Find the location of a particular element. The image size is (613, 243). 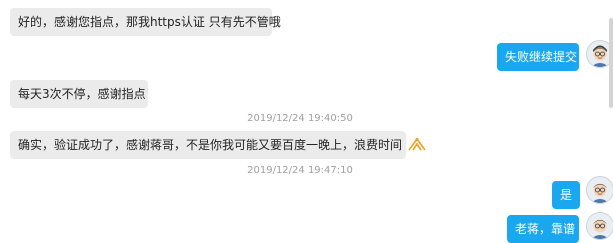

message-text: 是 is located at coordinates (565, 195).